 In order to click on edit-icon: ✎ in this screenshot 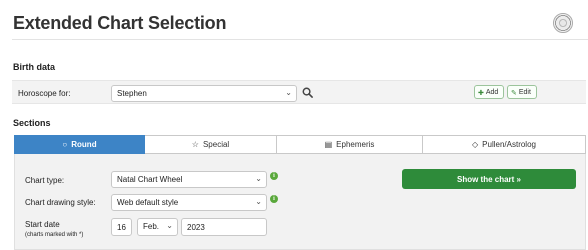, I will do `click(514, 93)`.